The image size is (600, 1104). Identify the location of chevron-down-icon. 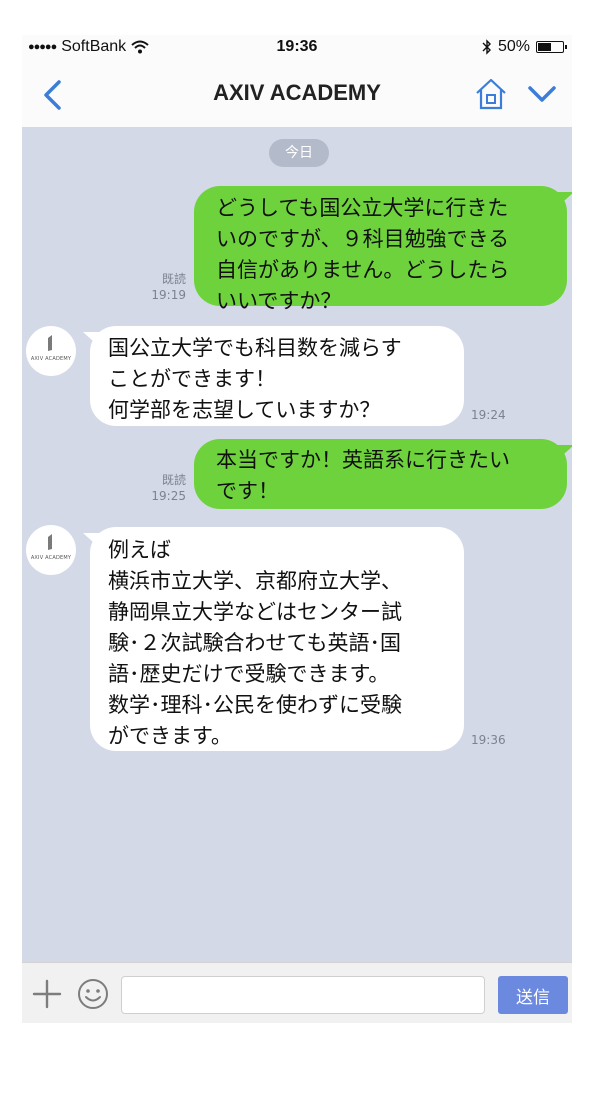
(542, 94).